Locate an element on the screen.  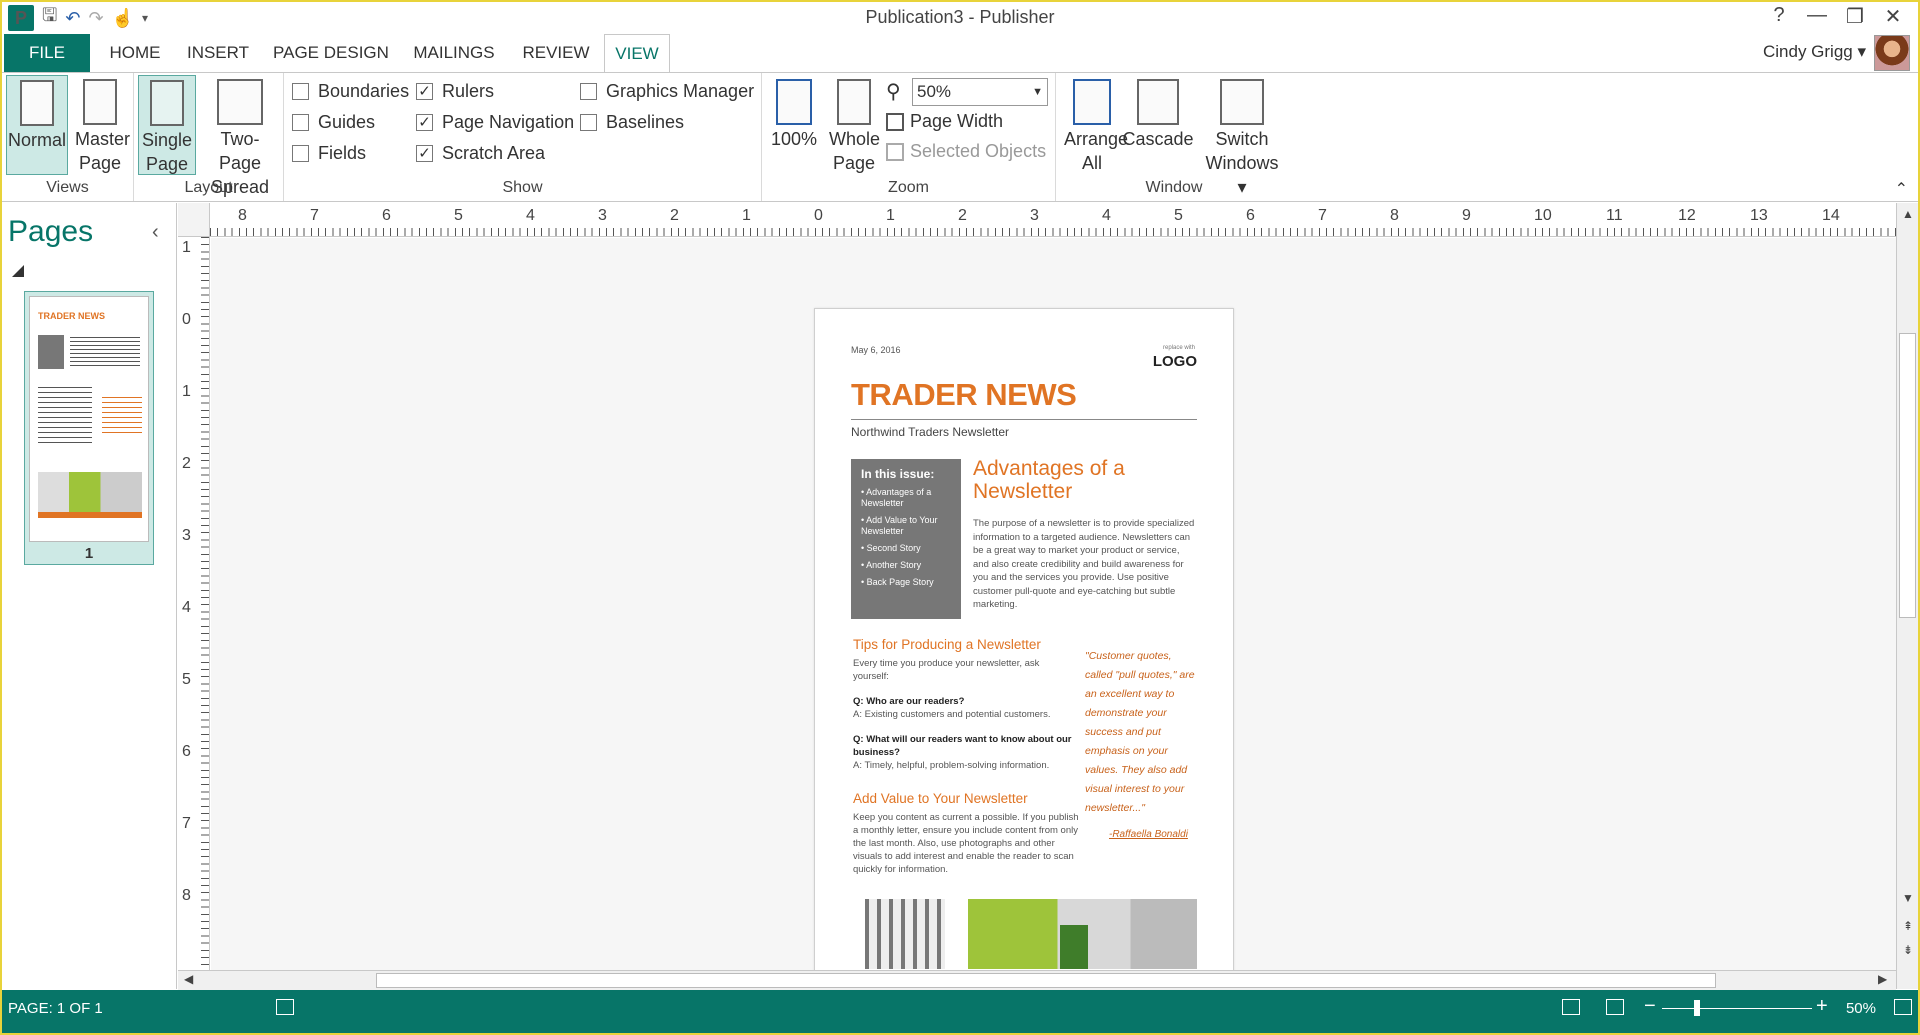
guides-checkbox: Guides is located at coordinates (333, 122).